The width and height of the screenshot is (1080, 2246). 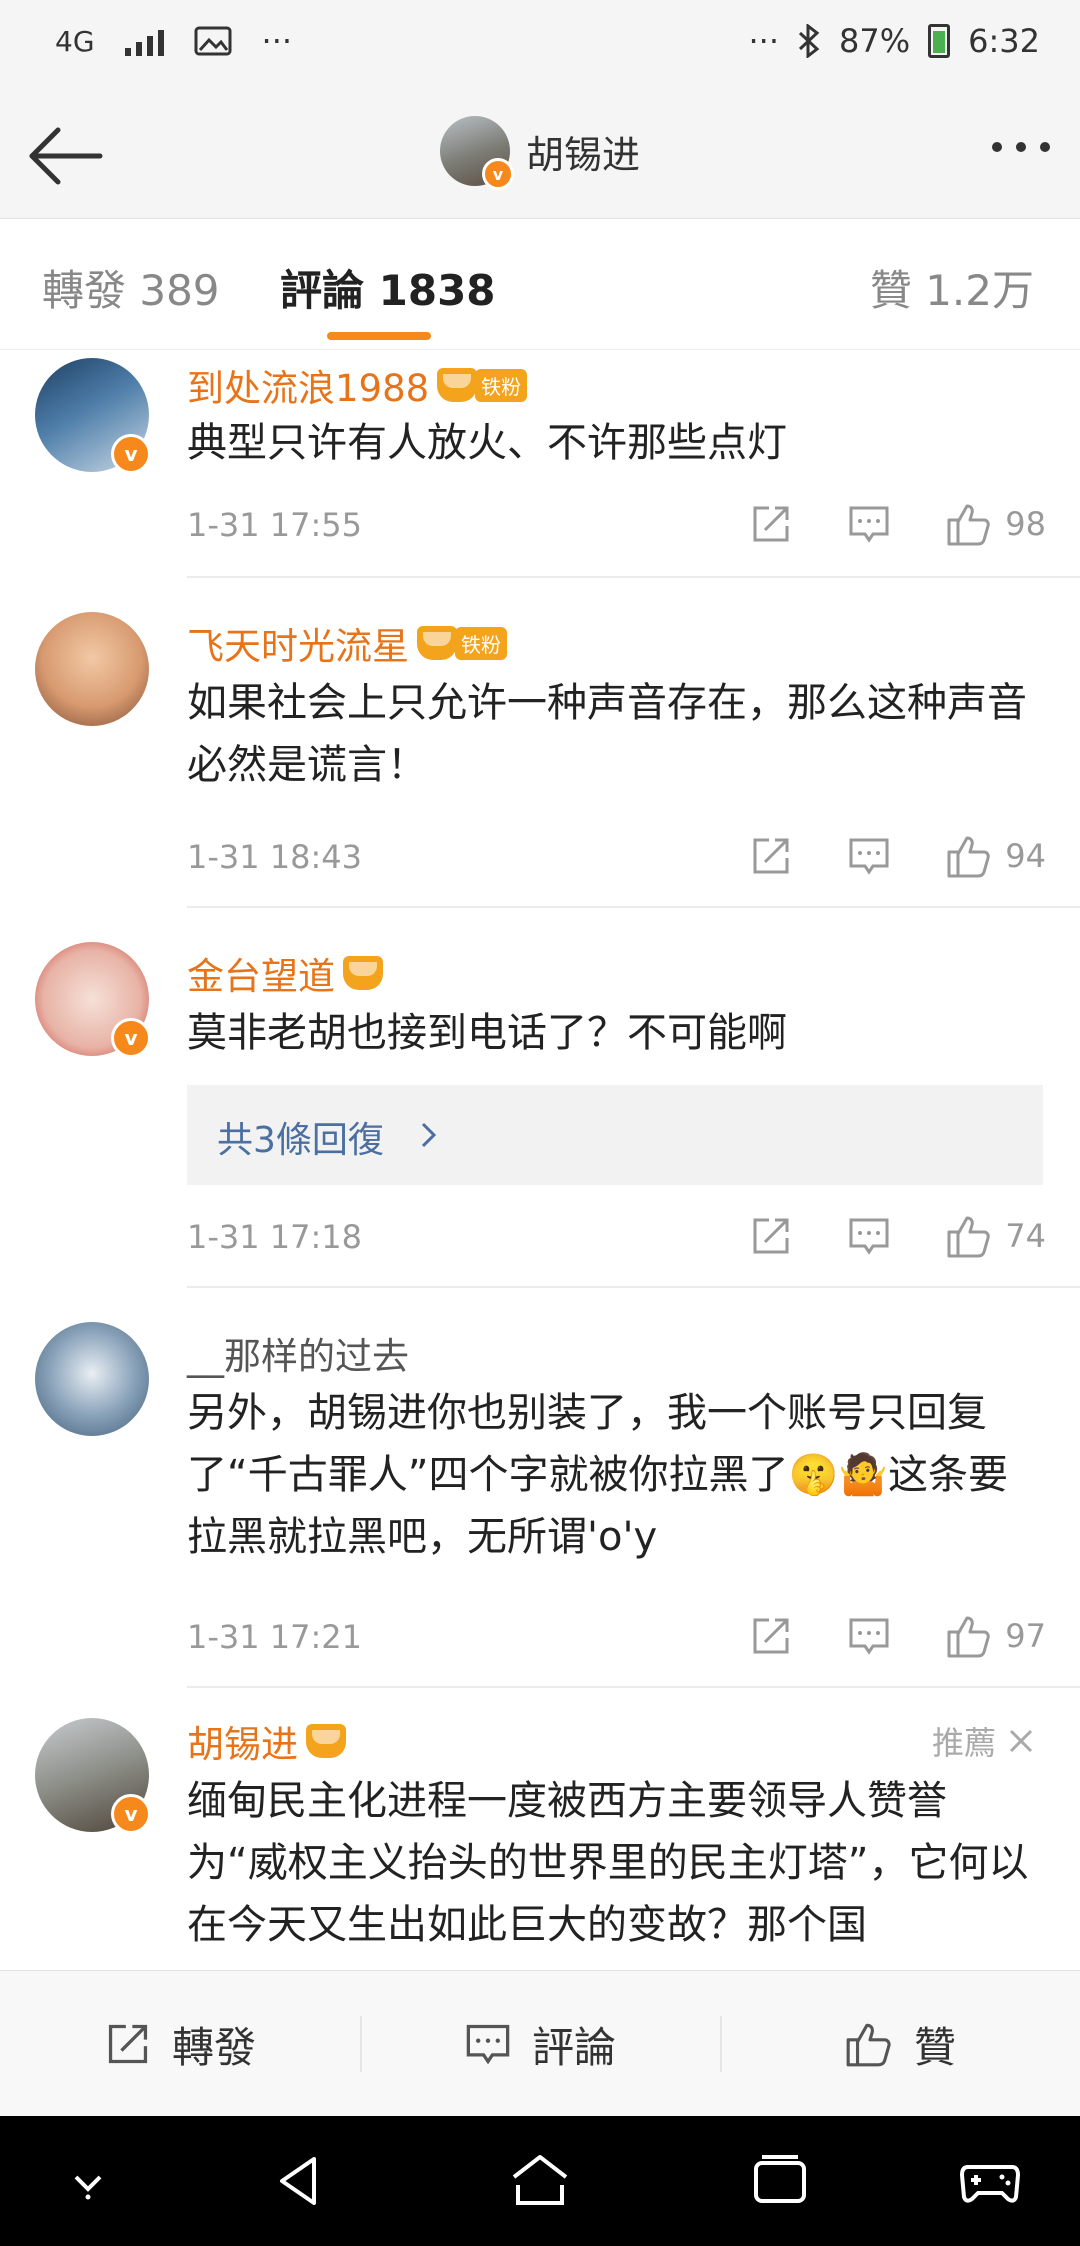 What do you see at coordinates (875, 41) in the screenshot?
I see `battery-percent: 87%` at bounding box center [875, 41].